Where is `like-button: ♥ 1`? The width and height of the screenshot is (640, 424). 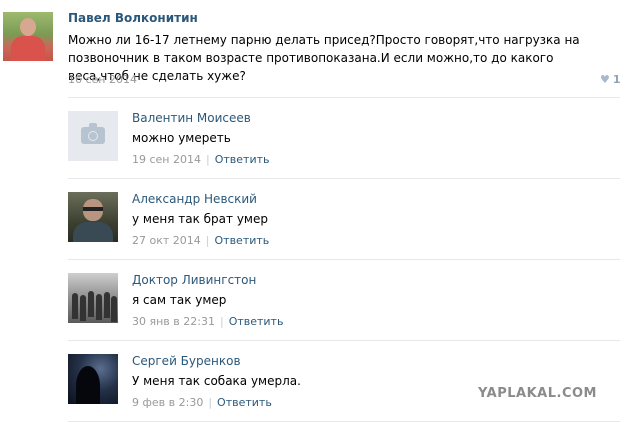
like-button: ♥ 1 is located at coordinates (610, 79).